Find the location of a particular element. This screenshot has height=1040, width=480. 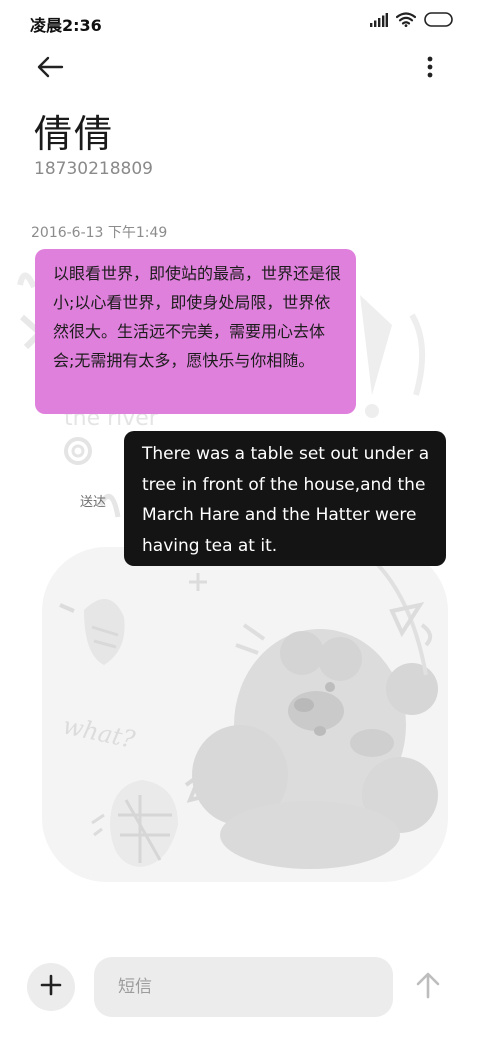

send-button is located at coordinates (428, 987).